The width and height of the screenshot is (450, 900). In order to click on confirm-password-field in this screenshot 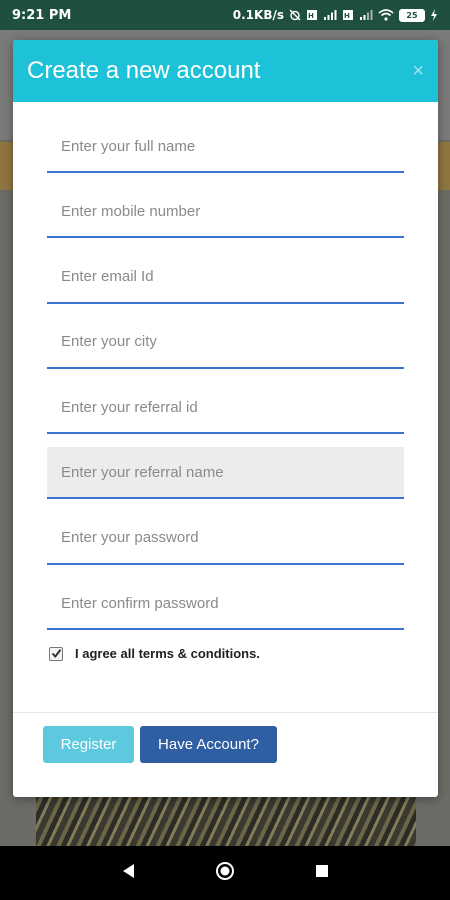, I will do `click(225, 604)`.